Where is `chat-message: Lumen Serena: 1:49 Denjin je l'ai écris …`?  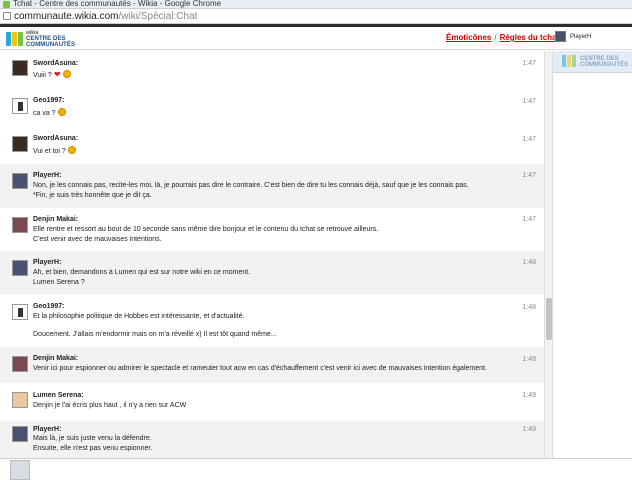
chat-message: Lumen Serena: 1:49 Denjin je l'ai écris … is located at coordinates (272, 402).